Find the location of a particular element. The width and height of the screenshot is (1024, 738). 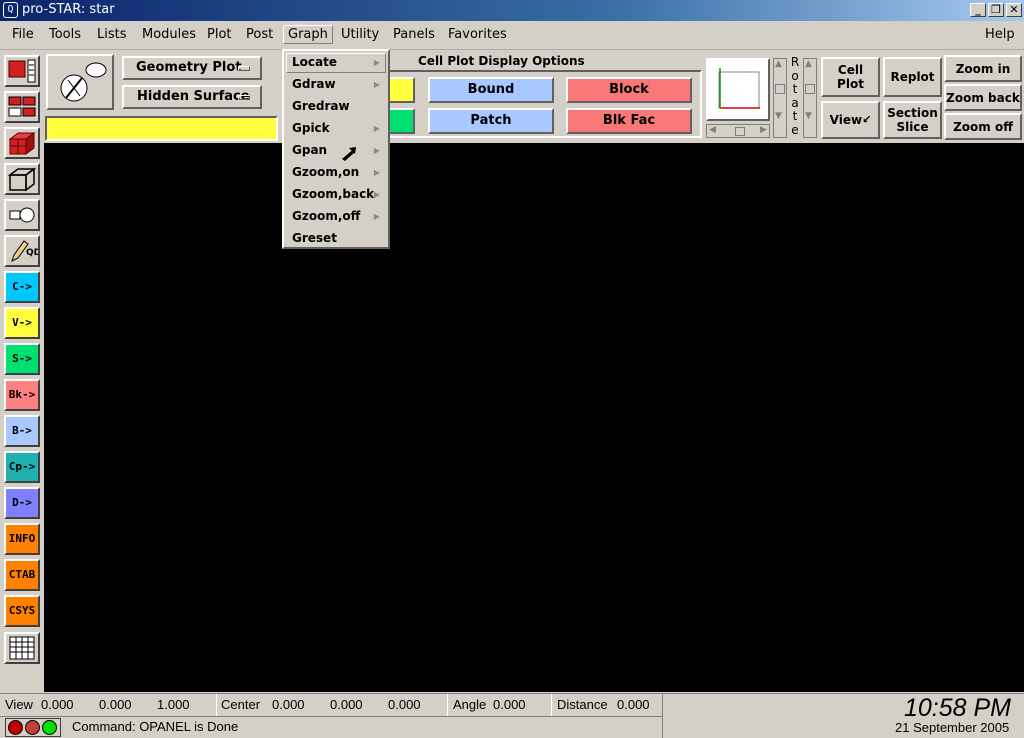

bound-button: Bound is located at coordinates (491, 90).